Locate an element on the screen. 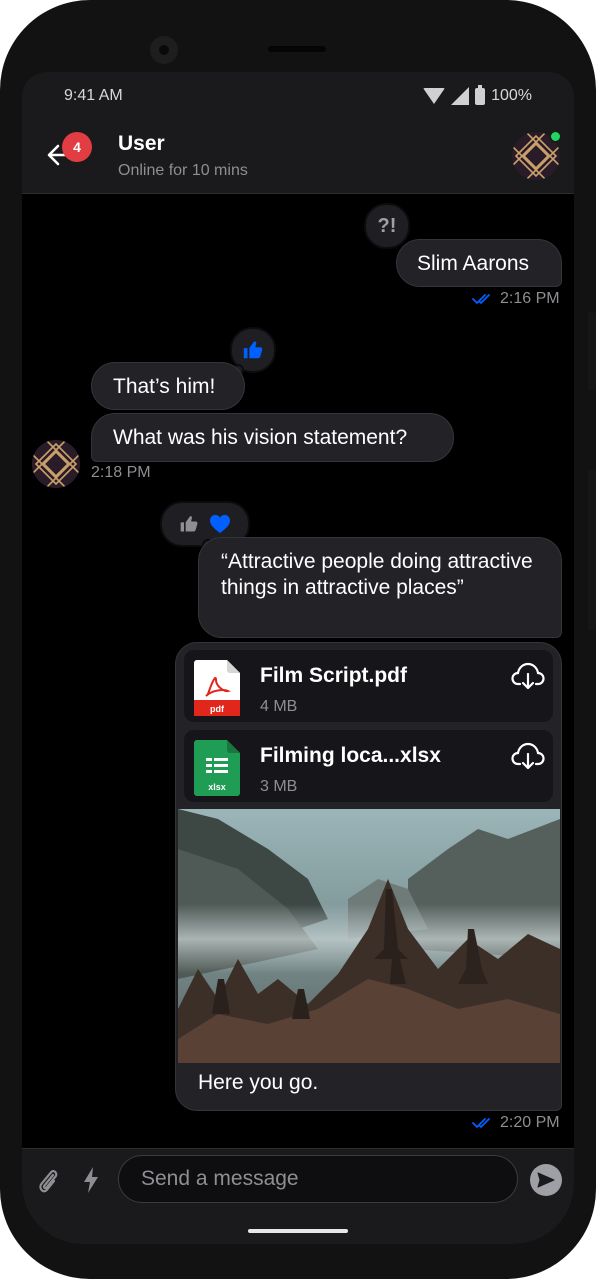 The image size is (600, 1279). chat-title: User is located at coordinates (141, 144).